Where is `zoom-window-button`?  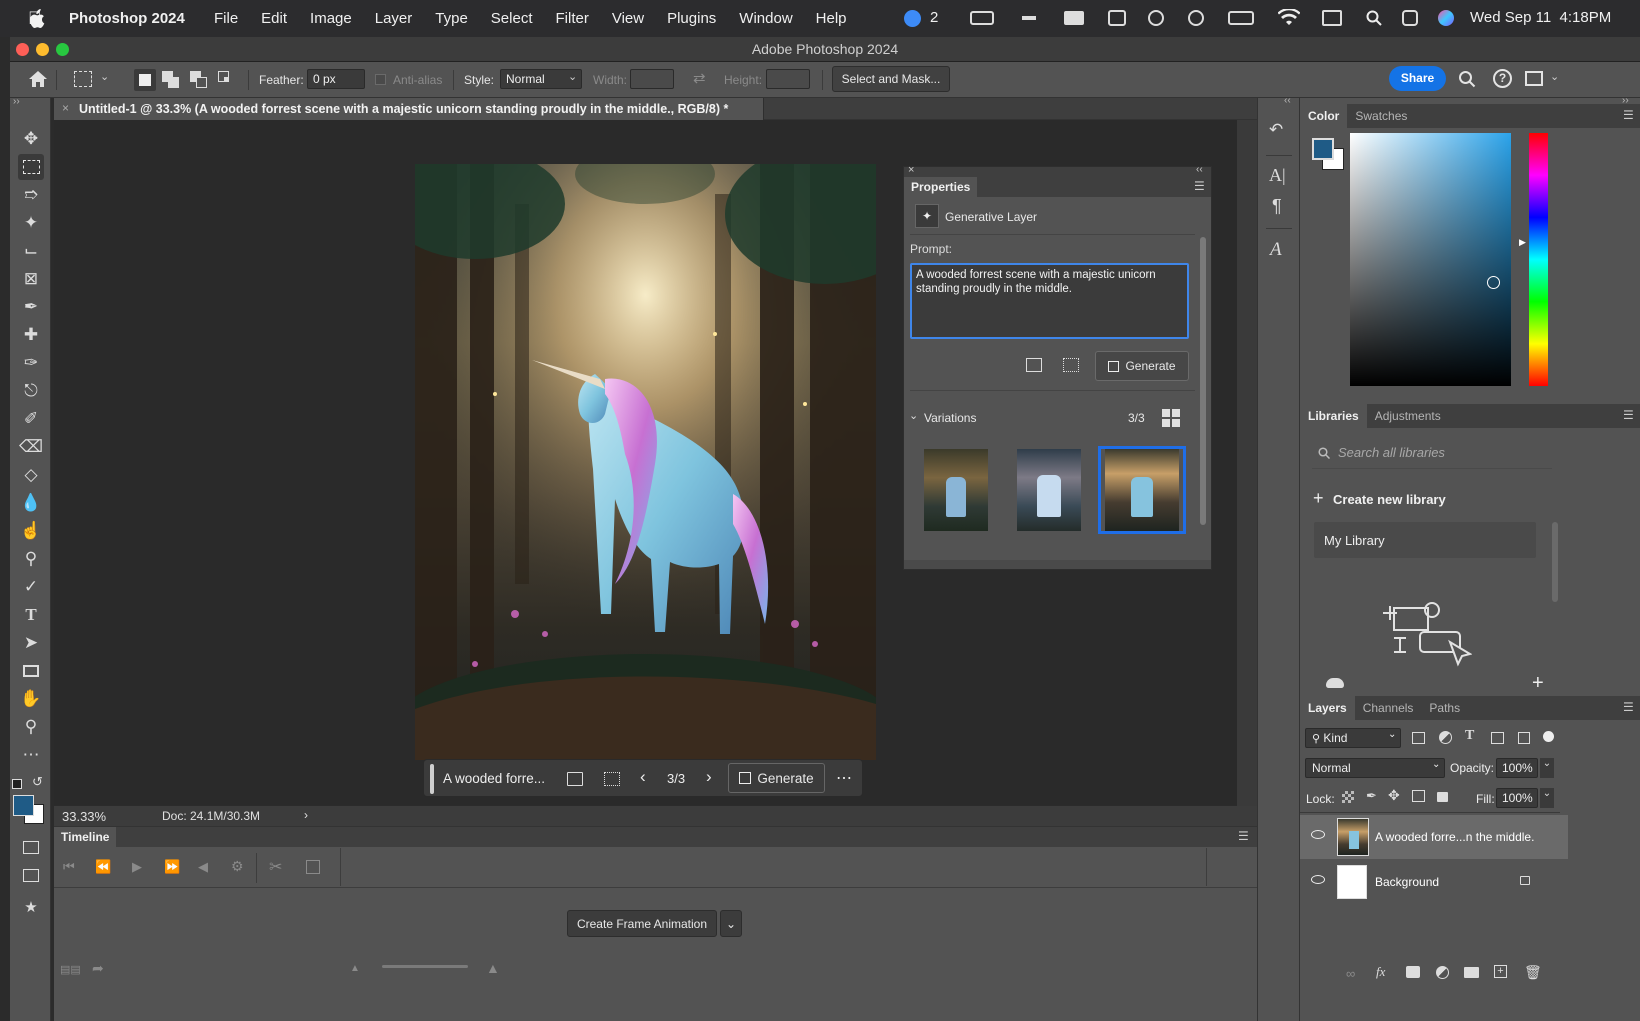 zoom-window-button is located at coordinates (62, 49).